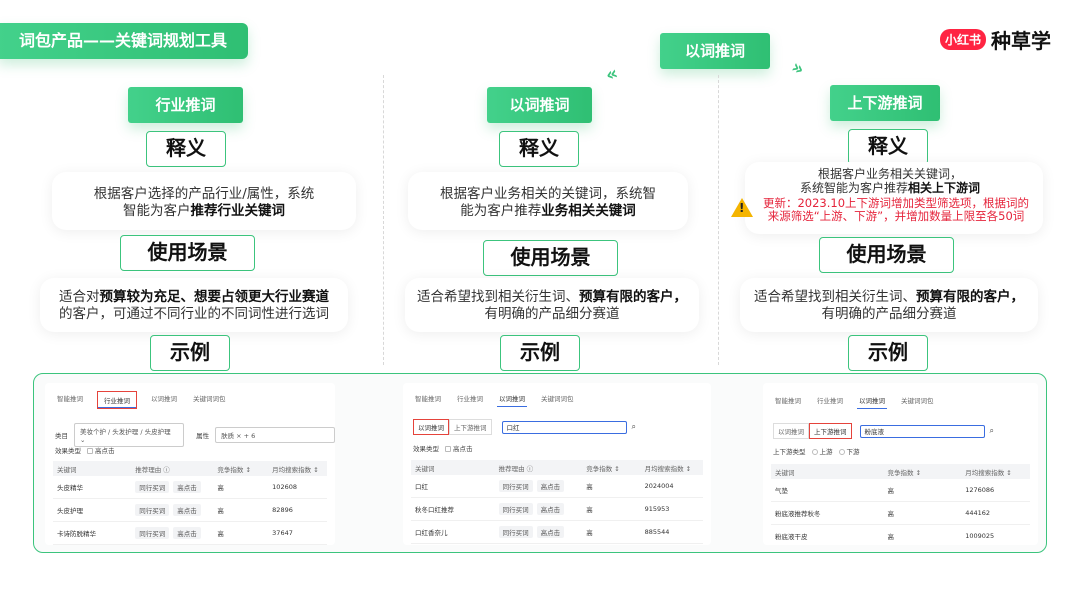 The image size is (1080, 608). What do you see at coordinates (557, 509) in the screenshot?
I see `table-row: 秋冬口红推荐 同行买词 高点击 高 915953` at bounding box center [557, 509].